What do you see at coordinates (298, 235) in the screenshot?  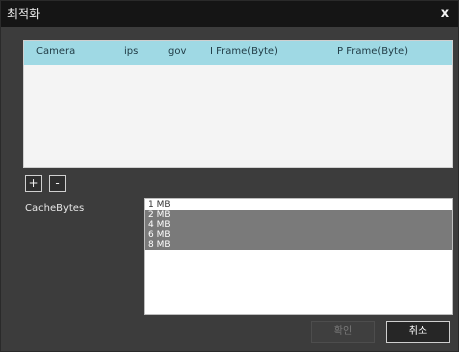 I see `cache-option-6mb: 6 MB` at bounding box center [298, 235].